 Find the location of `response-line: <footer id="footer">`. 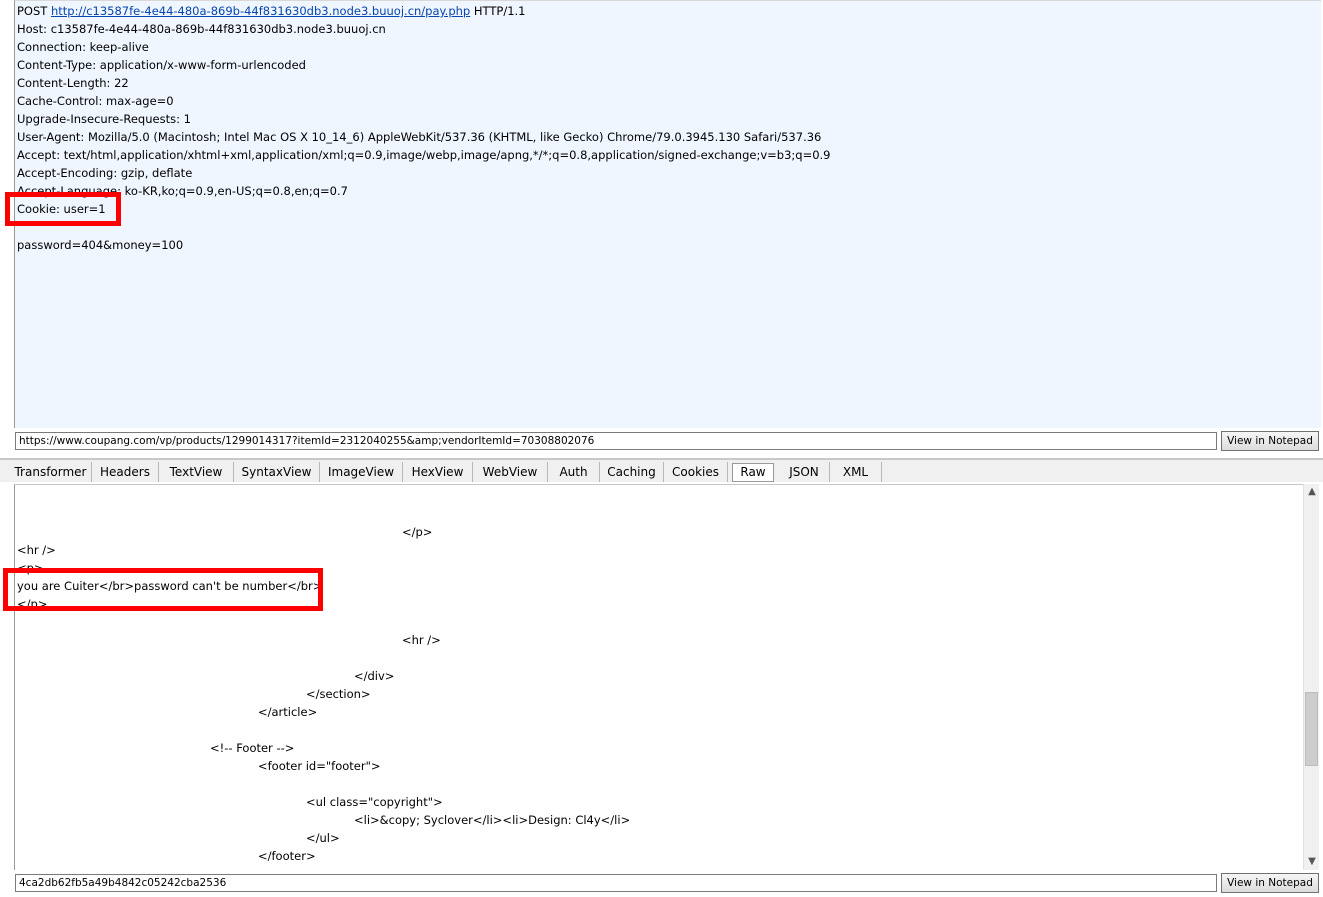

response-line: <footer id="footer"> is located at coordinates (319, 766).